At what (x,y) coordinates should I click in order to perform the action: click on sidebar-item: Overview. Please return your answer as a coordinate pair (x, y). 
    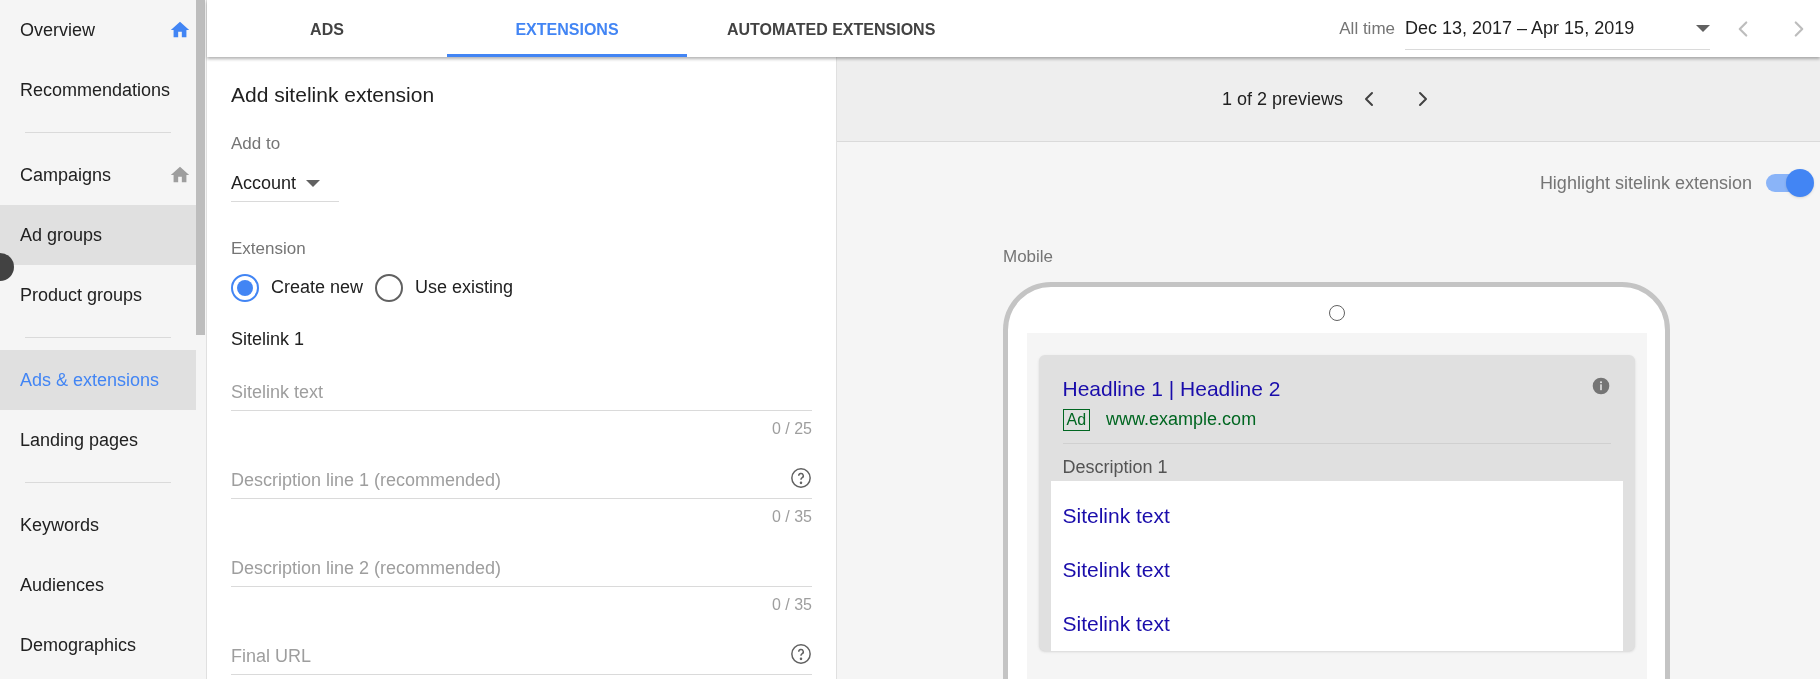
    Looking at the image, I should click on (98, 30).